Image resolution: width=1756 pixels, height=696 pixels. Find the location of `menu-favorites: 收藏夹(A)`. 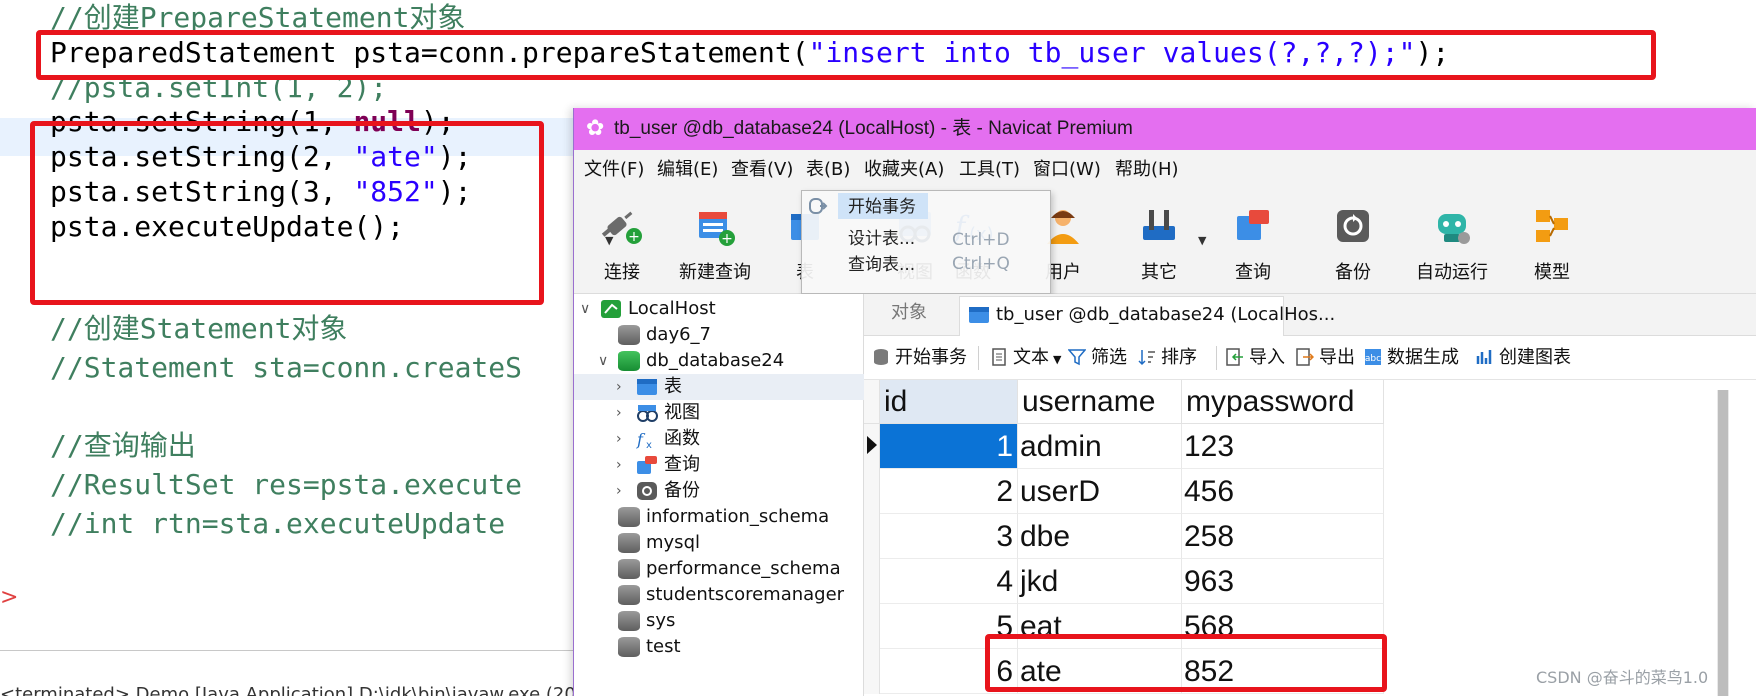

menu-favorites: 收藏夹(A) is located at coordinates (904, 170).